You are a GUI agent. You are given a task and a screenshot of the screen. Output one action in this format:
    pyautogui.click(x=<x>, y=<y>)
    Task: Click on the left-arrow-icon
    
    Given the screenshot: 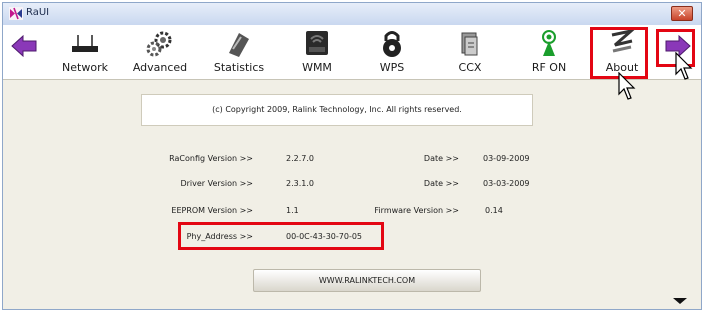 What is the action you would take?
    pyautogui.click(x=24, y=46)
    